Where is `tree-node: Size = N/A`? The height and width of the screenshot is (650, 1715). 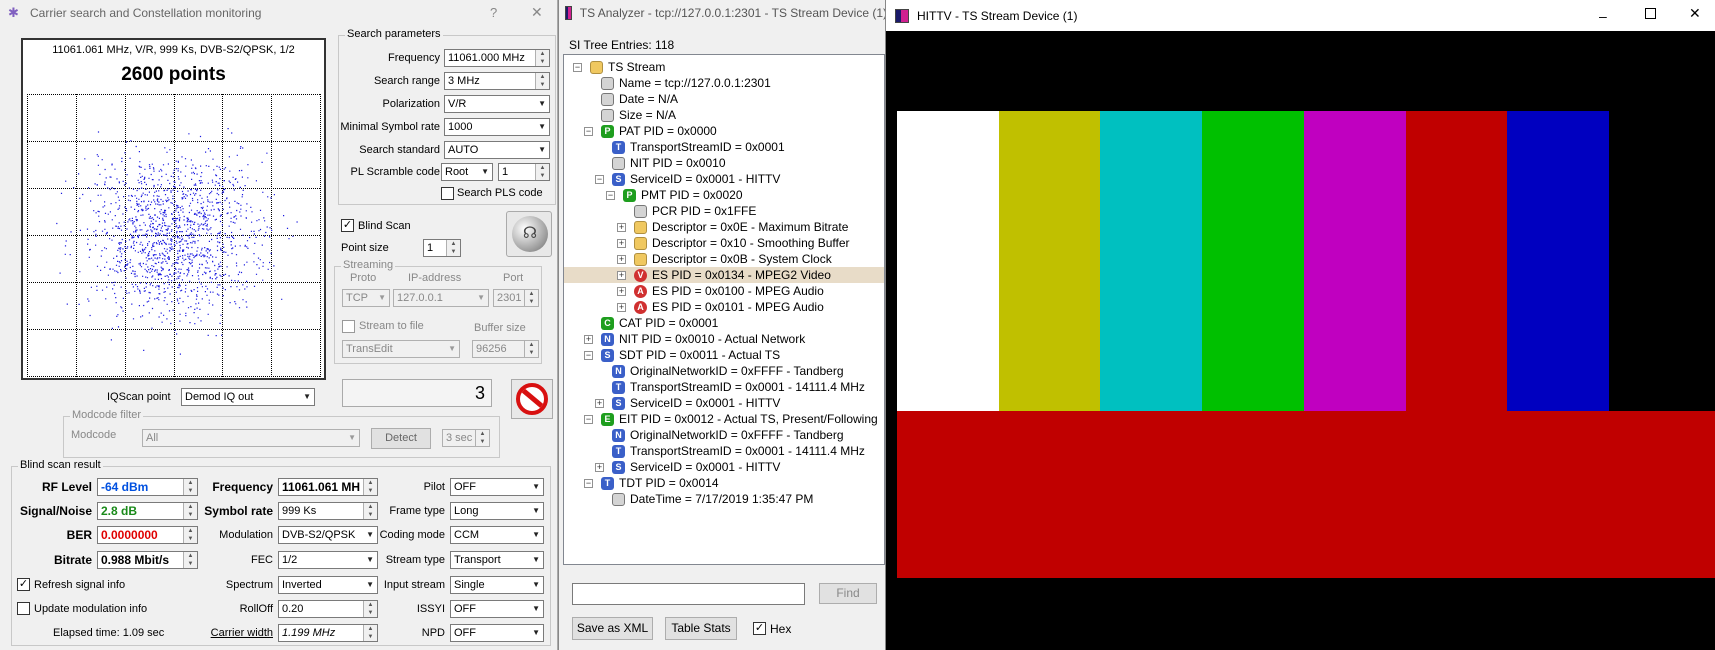
tree-node: Size = N/A is located at coordinates (638, 115).